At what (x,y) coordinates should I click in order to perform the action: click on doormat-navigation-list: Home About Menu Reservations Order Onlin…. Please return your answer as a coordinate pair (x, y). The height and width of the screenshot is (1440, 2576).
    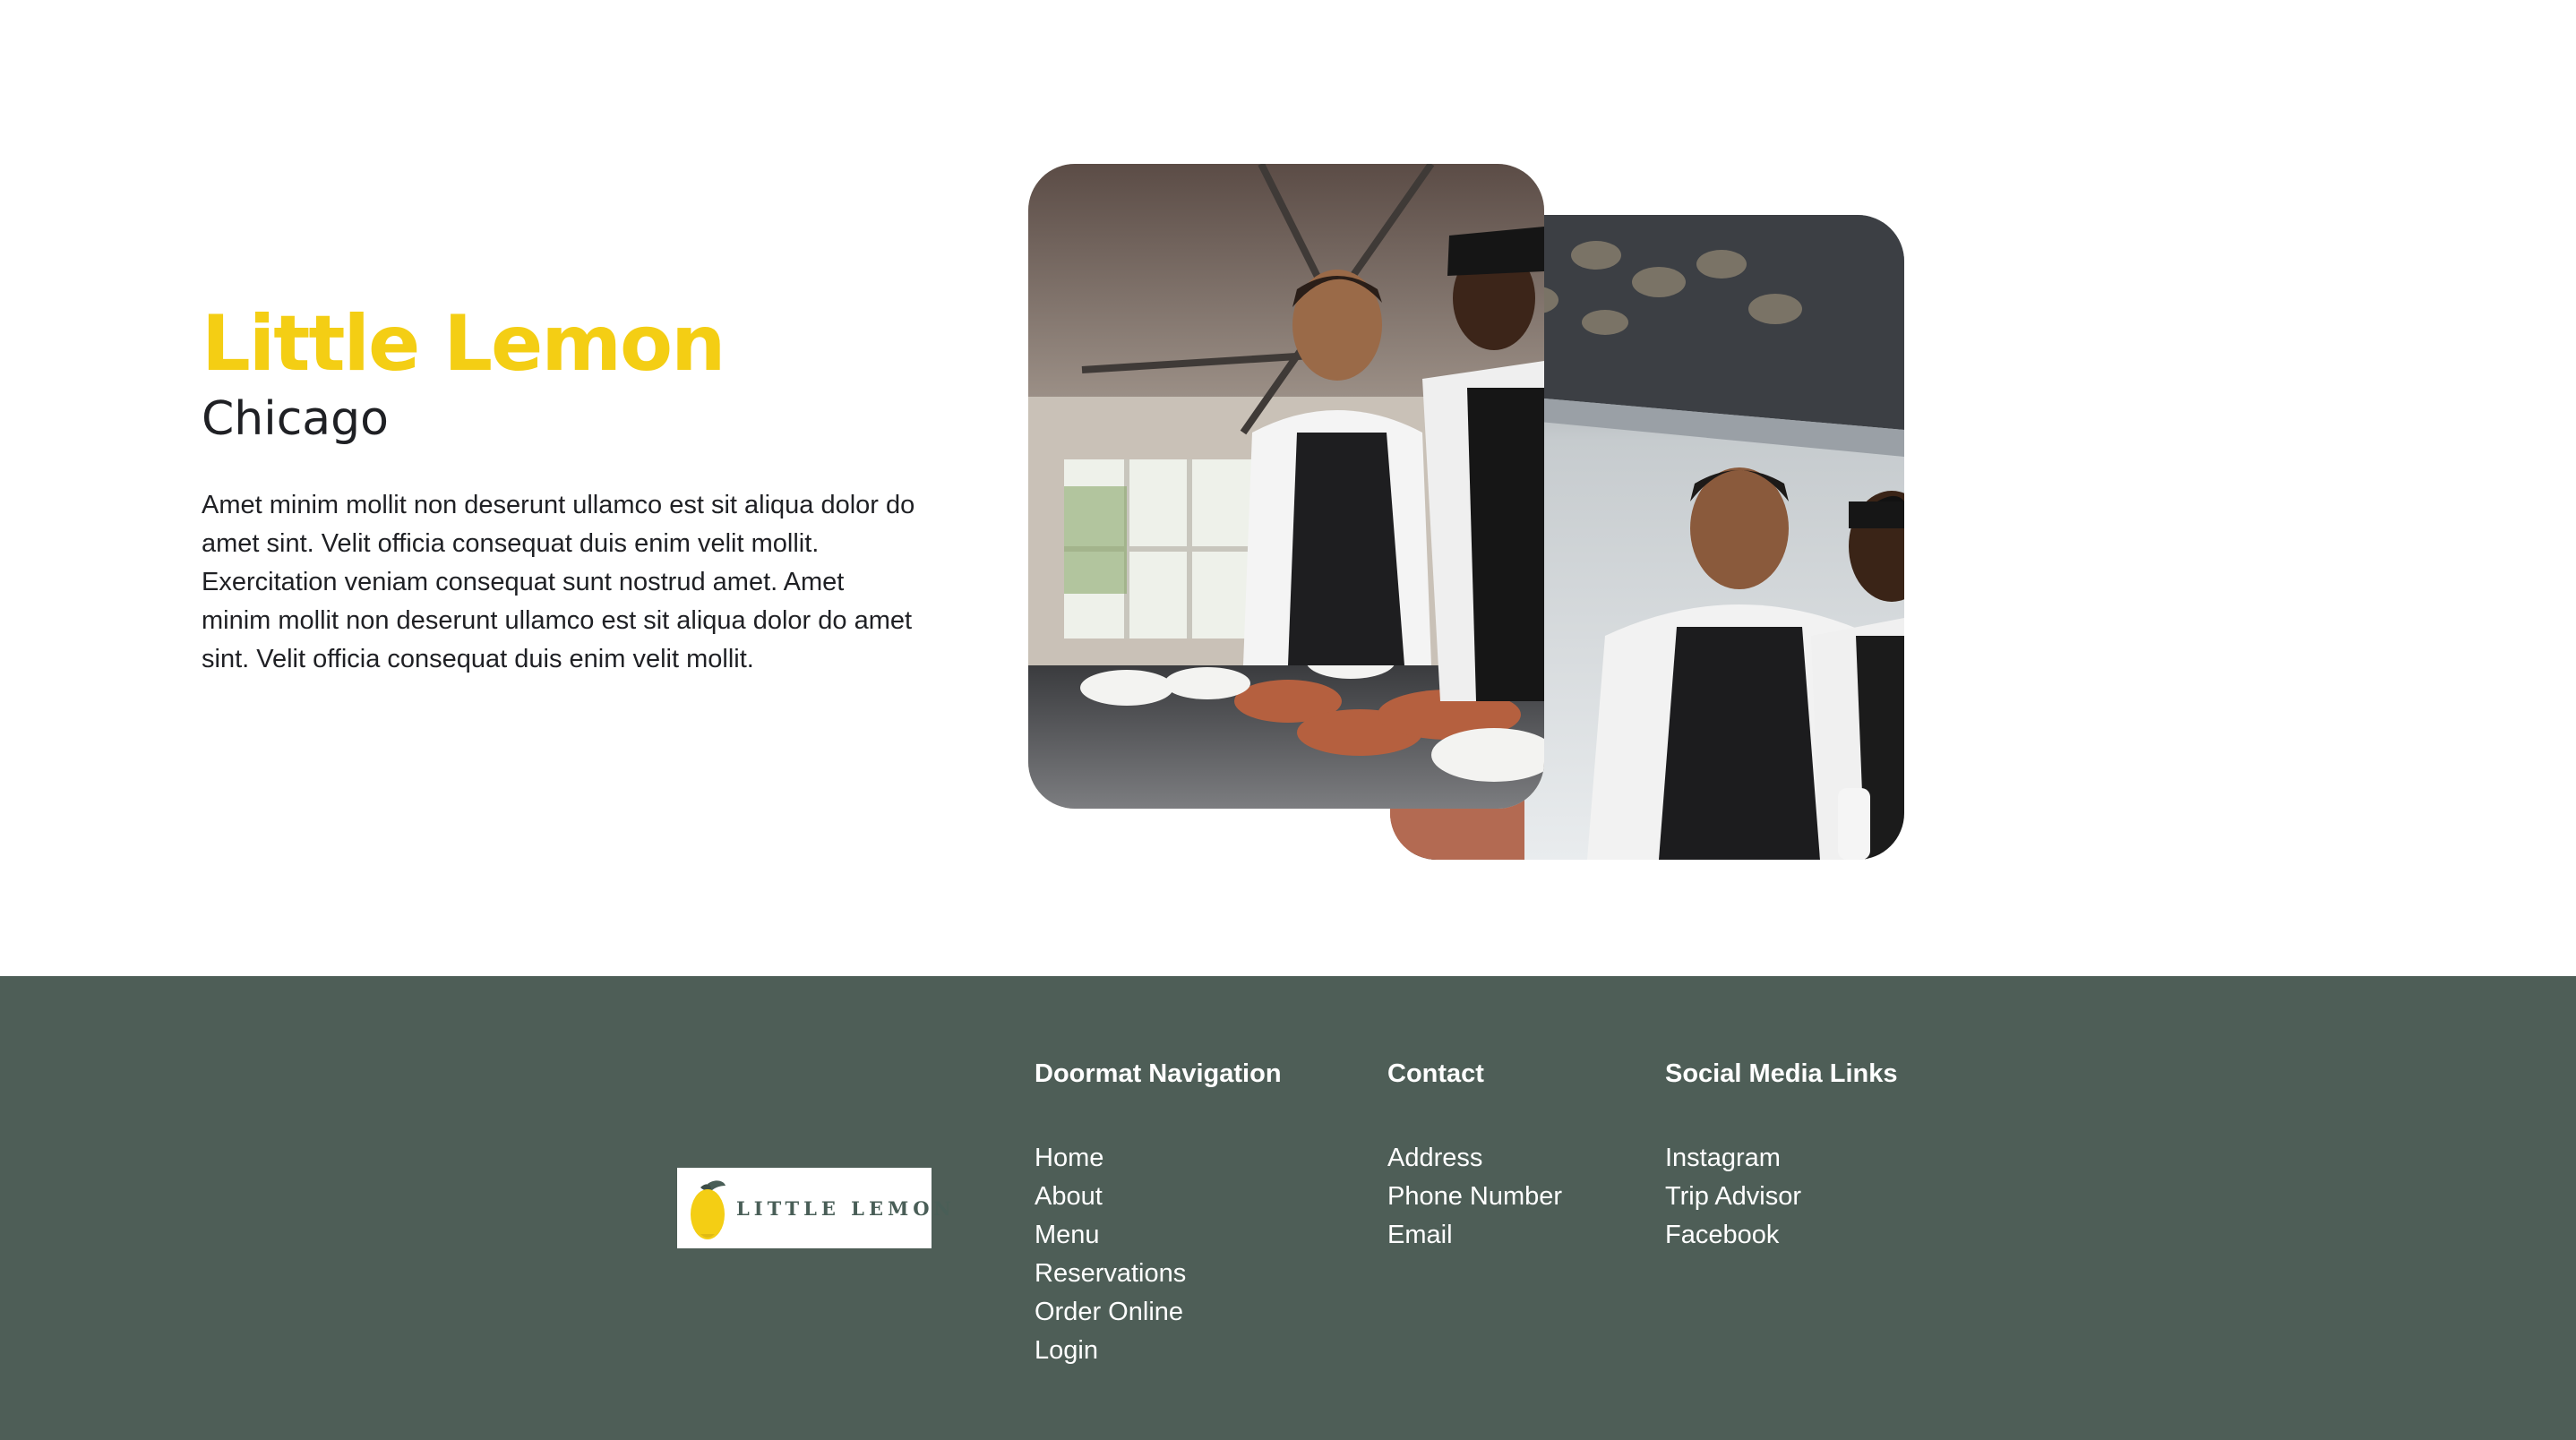
    Looking at the image, I should click on (1158, 1254).